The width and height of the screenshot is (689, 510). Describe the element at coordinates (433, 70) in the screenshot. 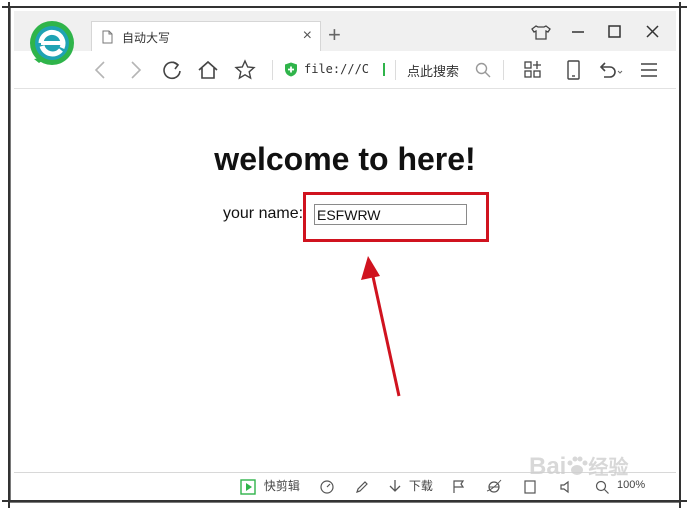

I see `search-input: 点此搜索` at that location.